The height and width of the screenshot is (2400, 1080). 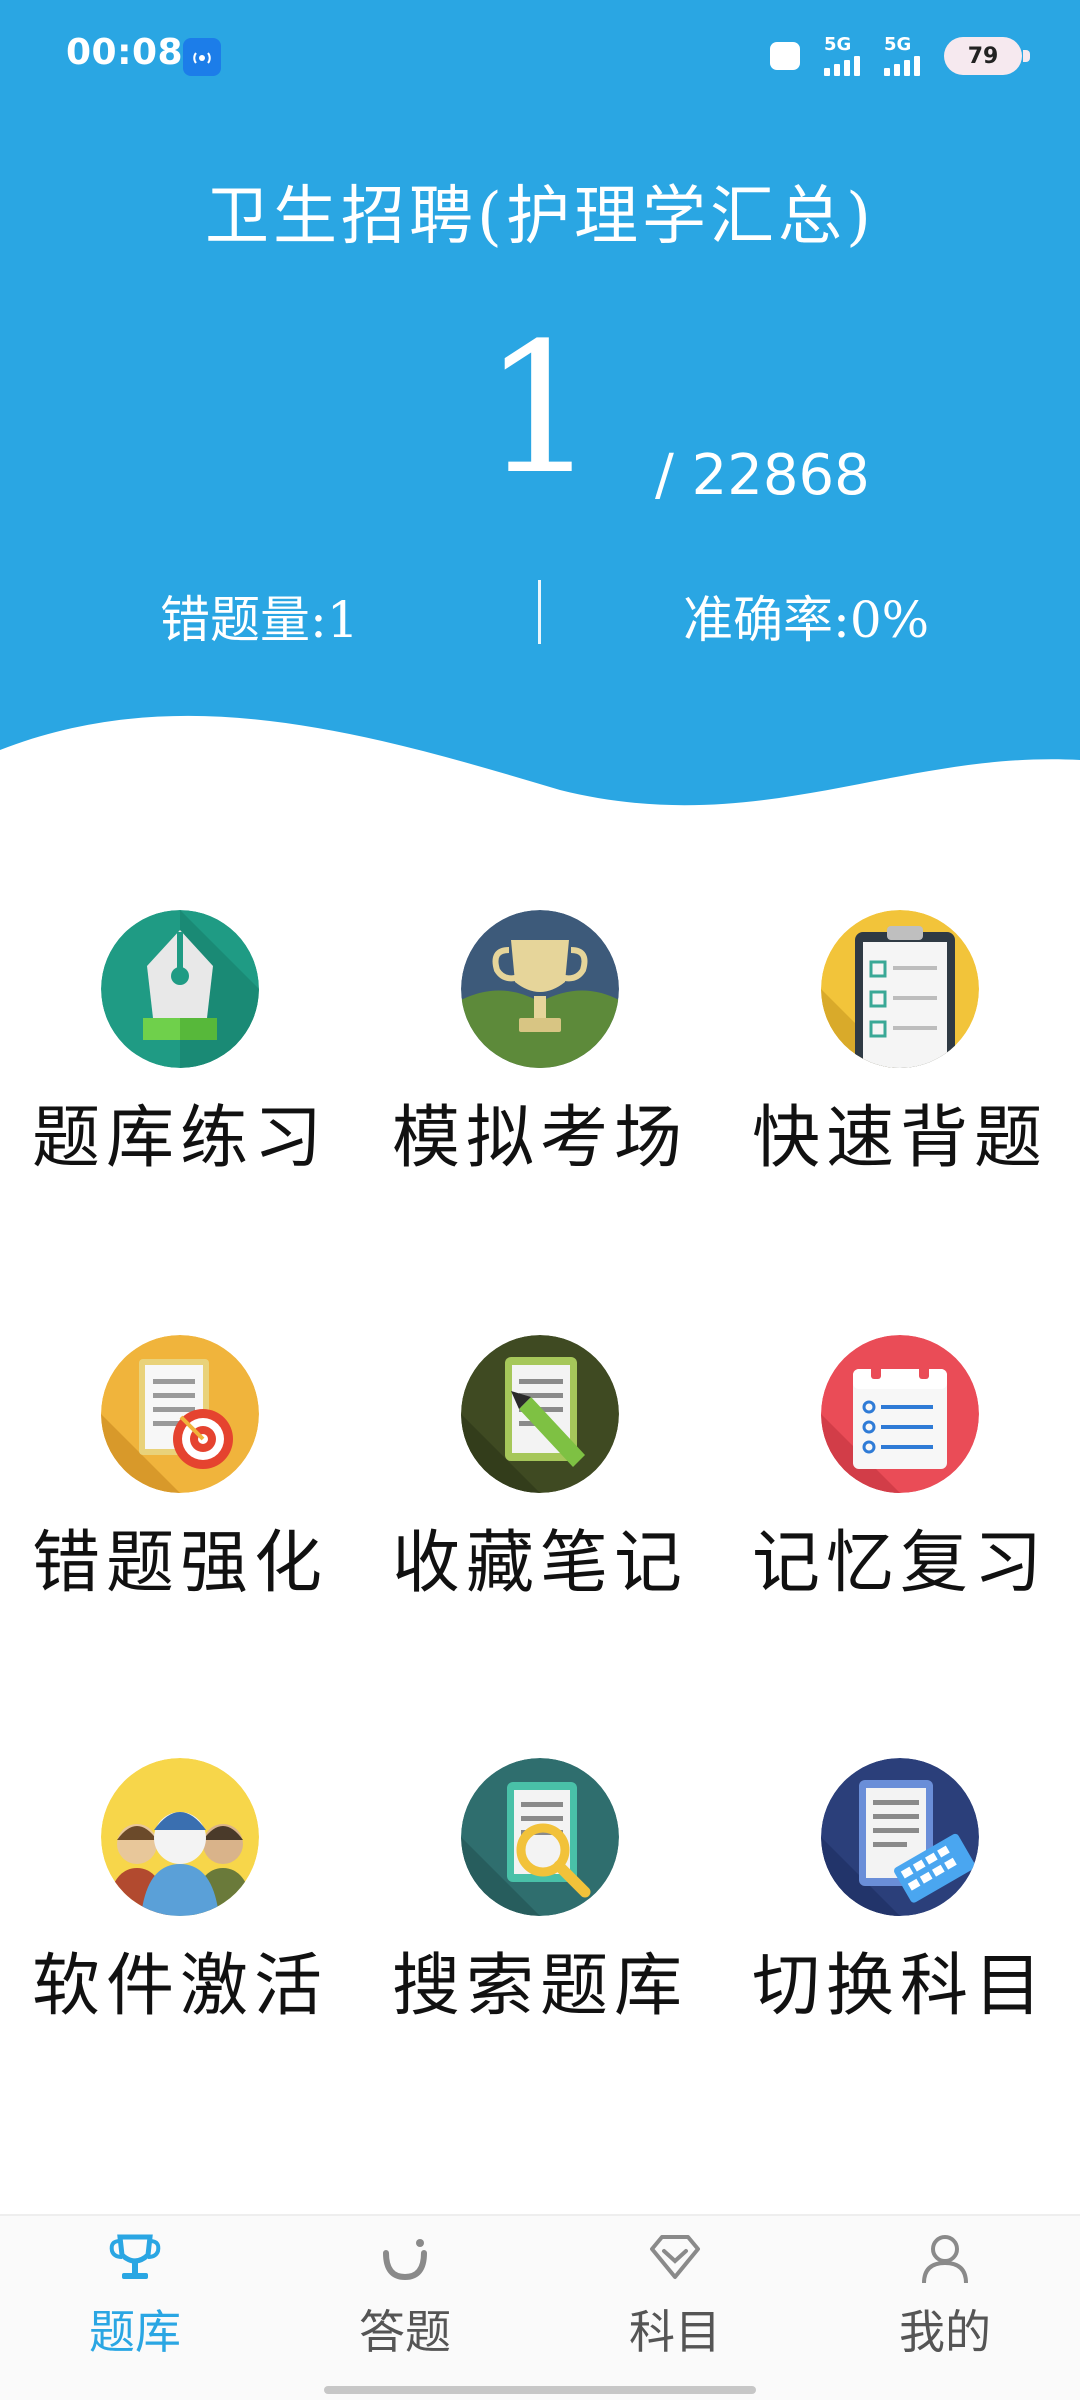 I want to click on battery-level: 79, so click(x=983, y=56).